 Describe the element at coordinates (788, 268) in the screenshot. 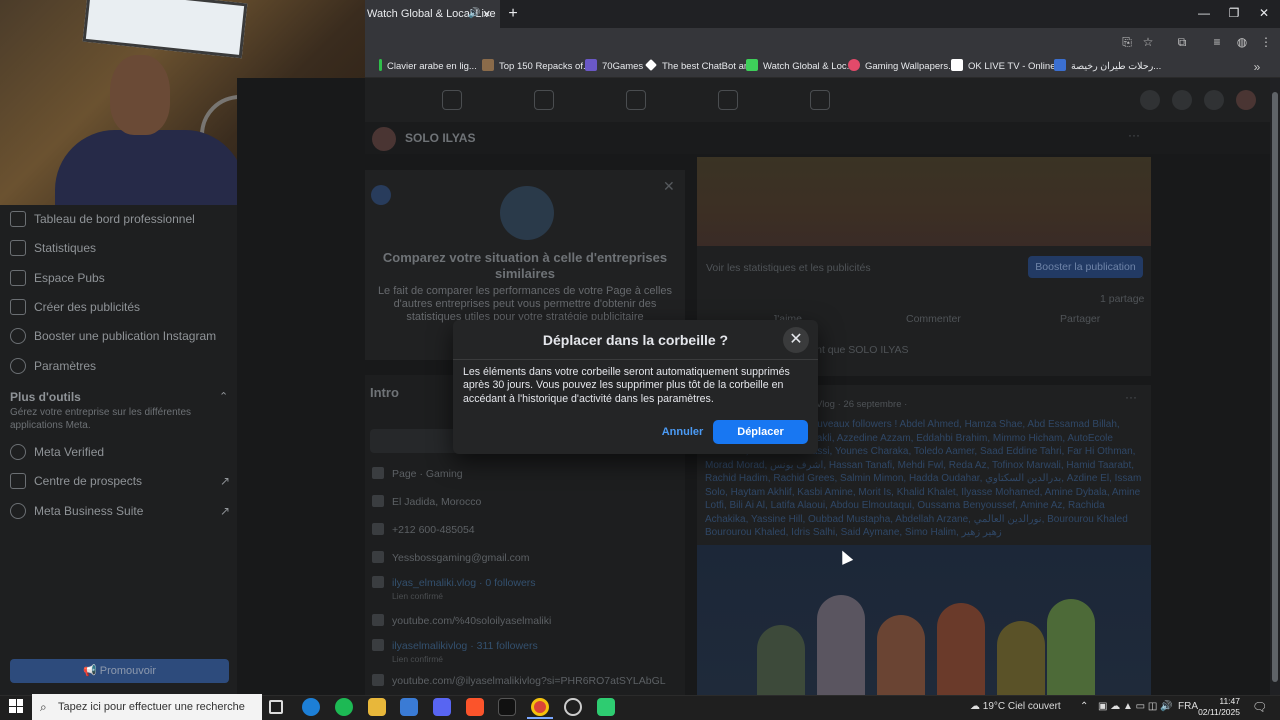

I see `stats-link: Voir les statistiques et les publicités` at that location.